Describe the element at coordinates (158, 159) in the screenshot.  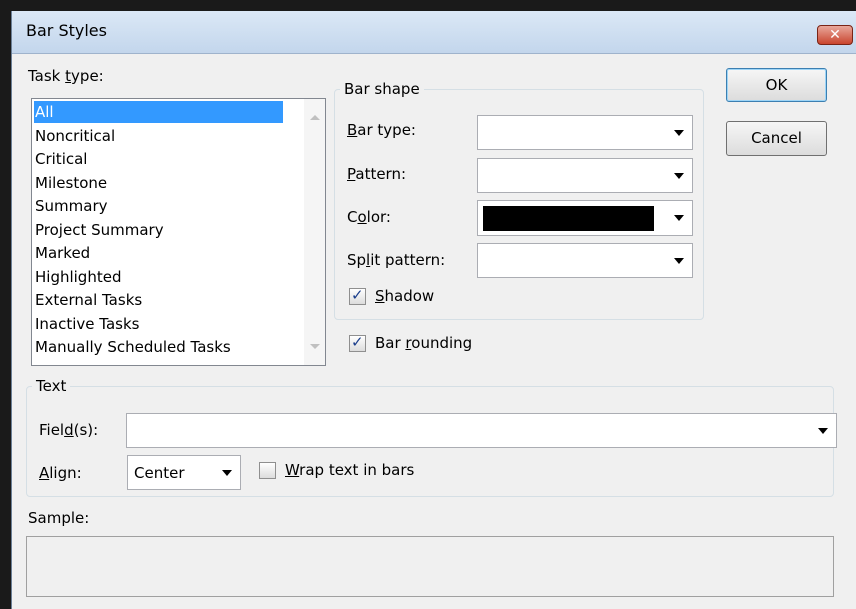
I see `list-item: Critical` at that location.